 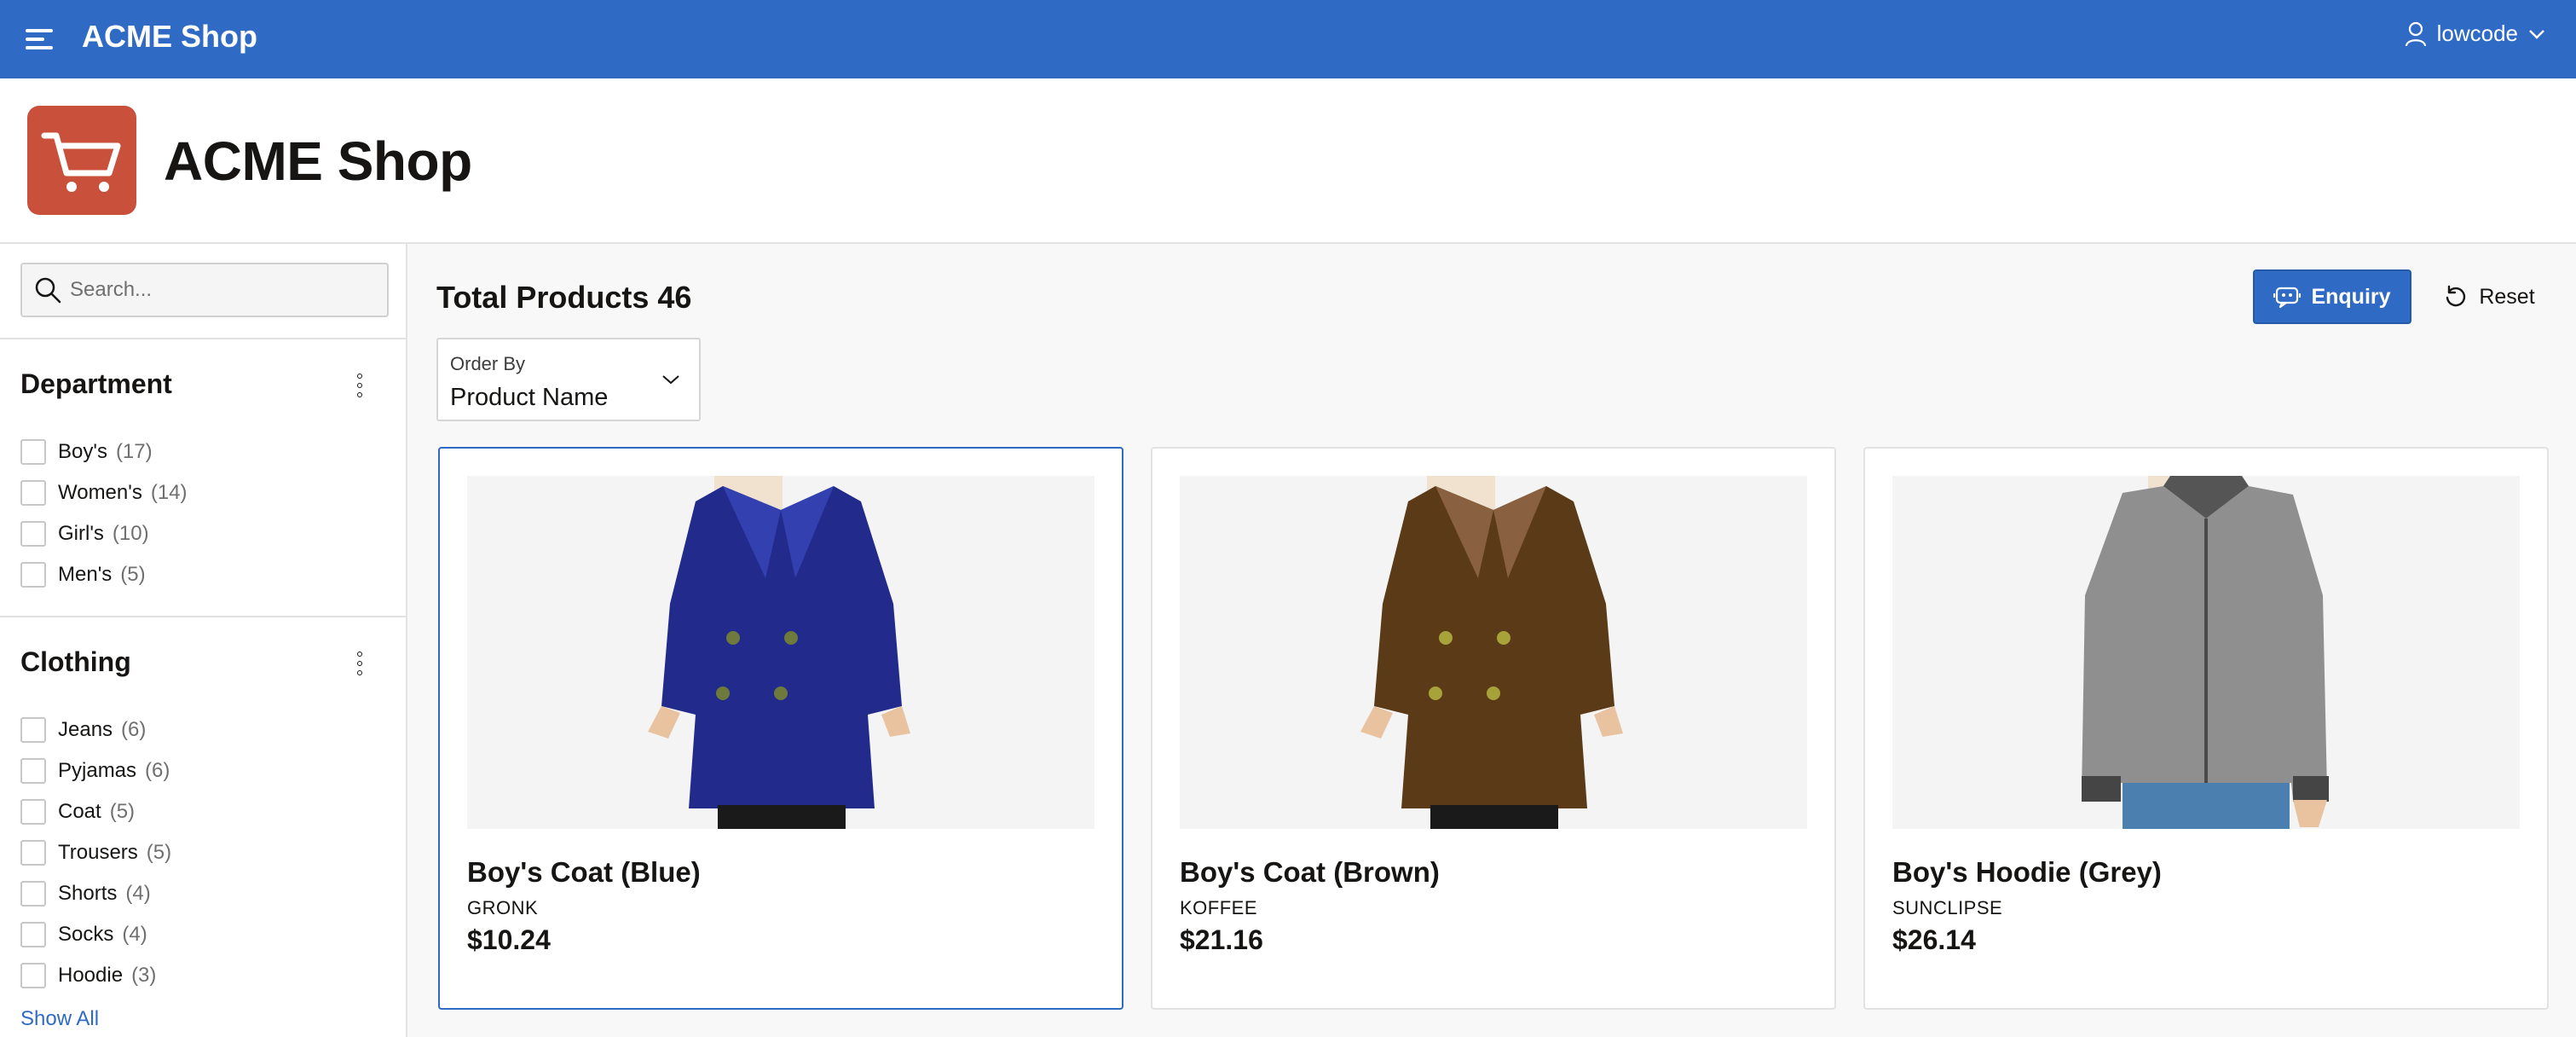 What do you see at coordinates (91, 976) in the screenshot?
I see `facet-option-label: Hoodie` at bounding box center [91, 976].